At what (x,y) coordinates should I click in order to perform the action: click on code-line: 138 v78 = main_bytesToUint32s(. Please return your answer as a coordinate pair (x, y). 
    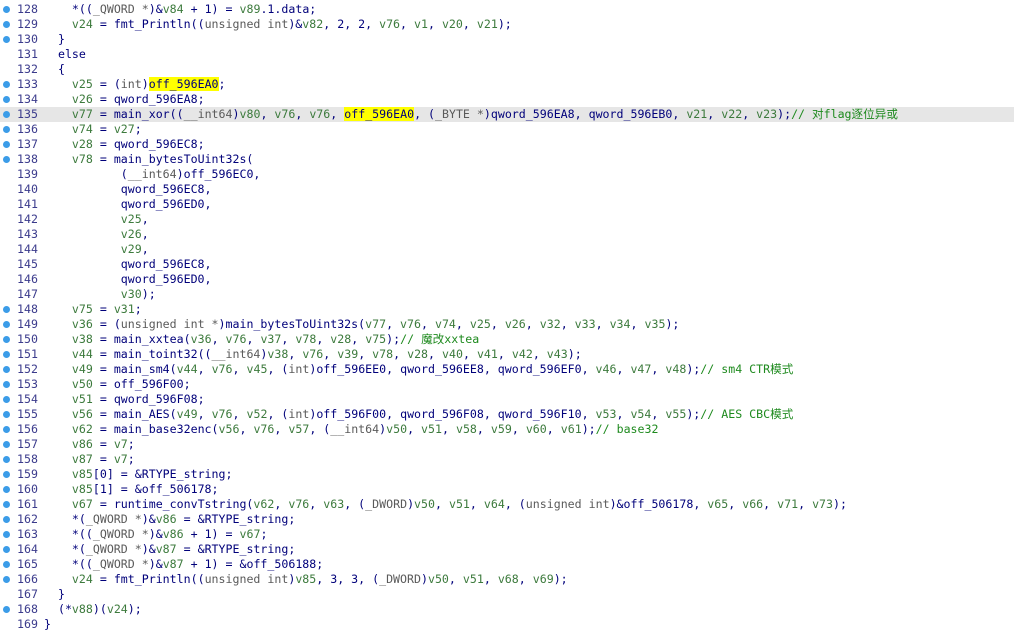
    Looking at the image, I should click on (507, 159).